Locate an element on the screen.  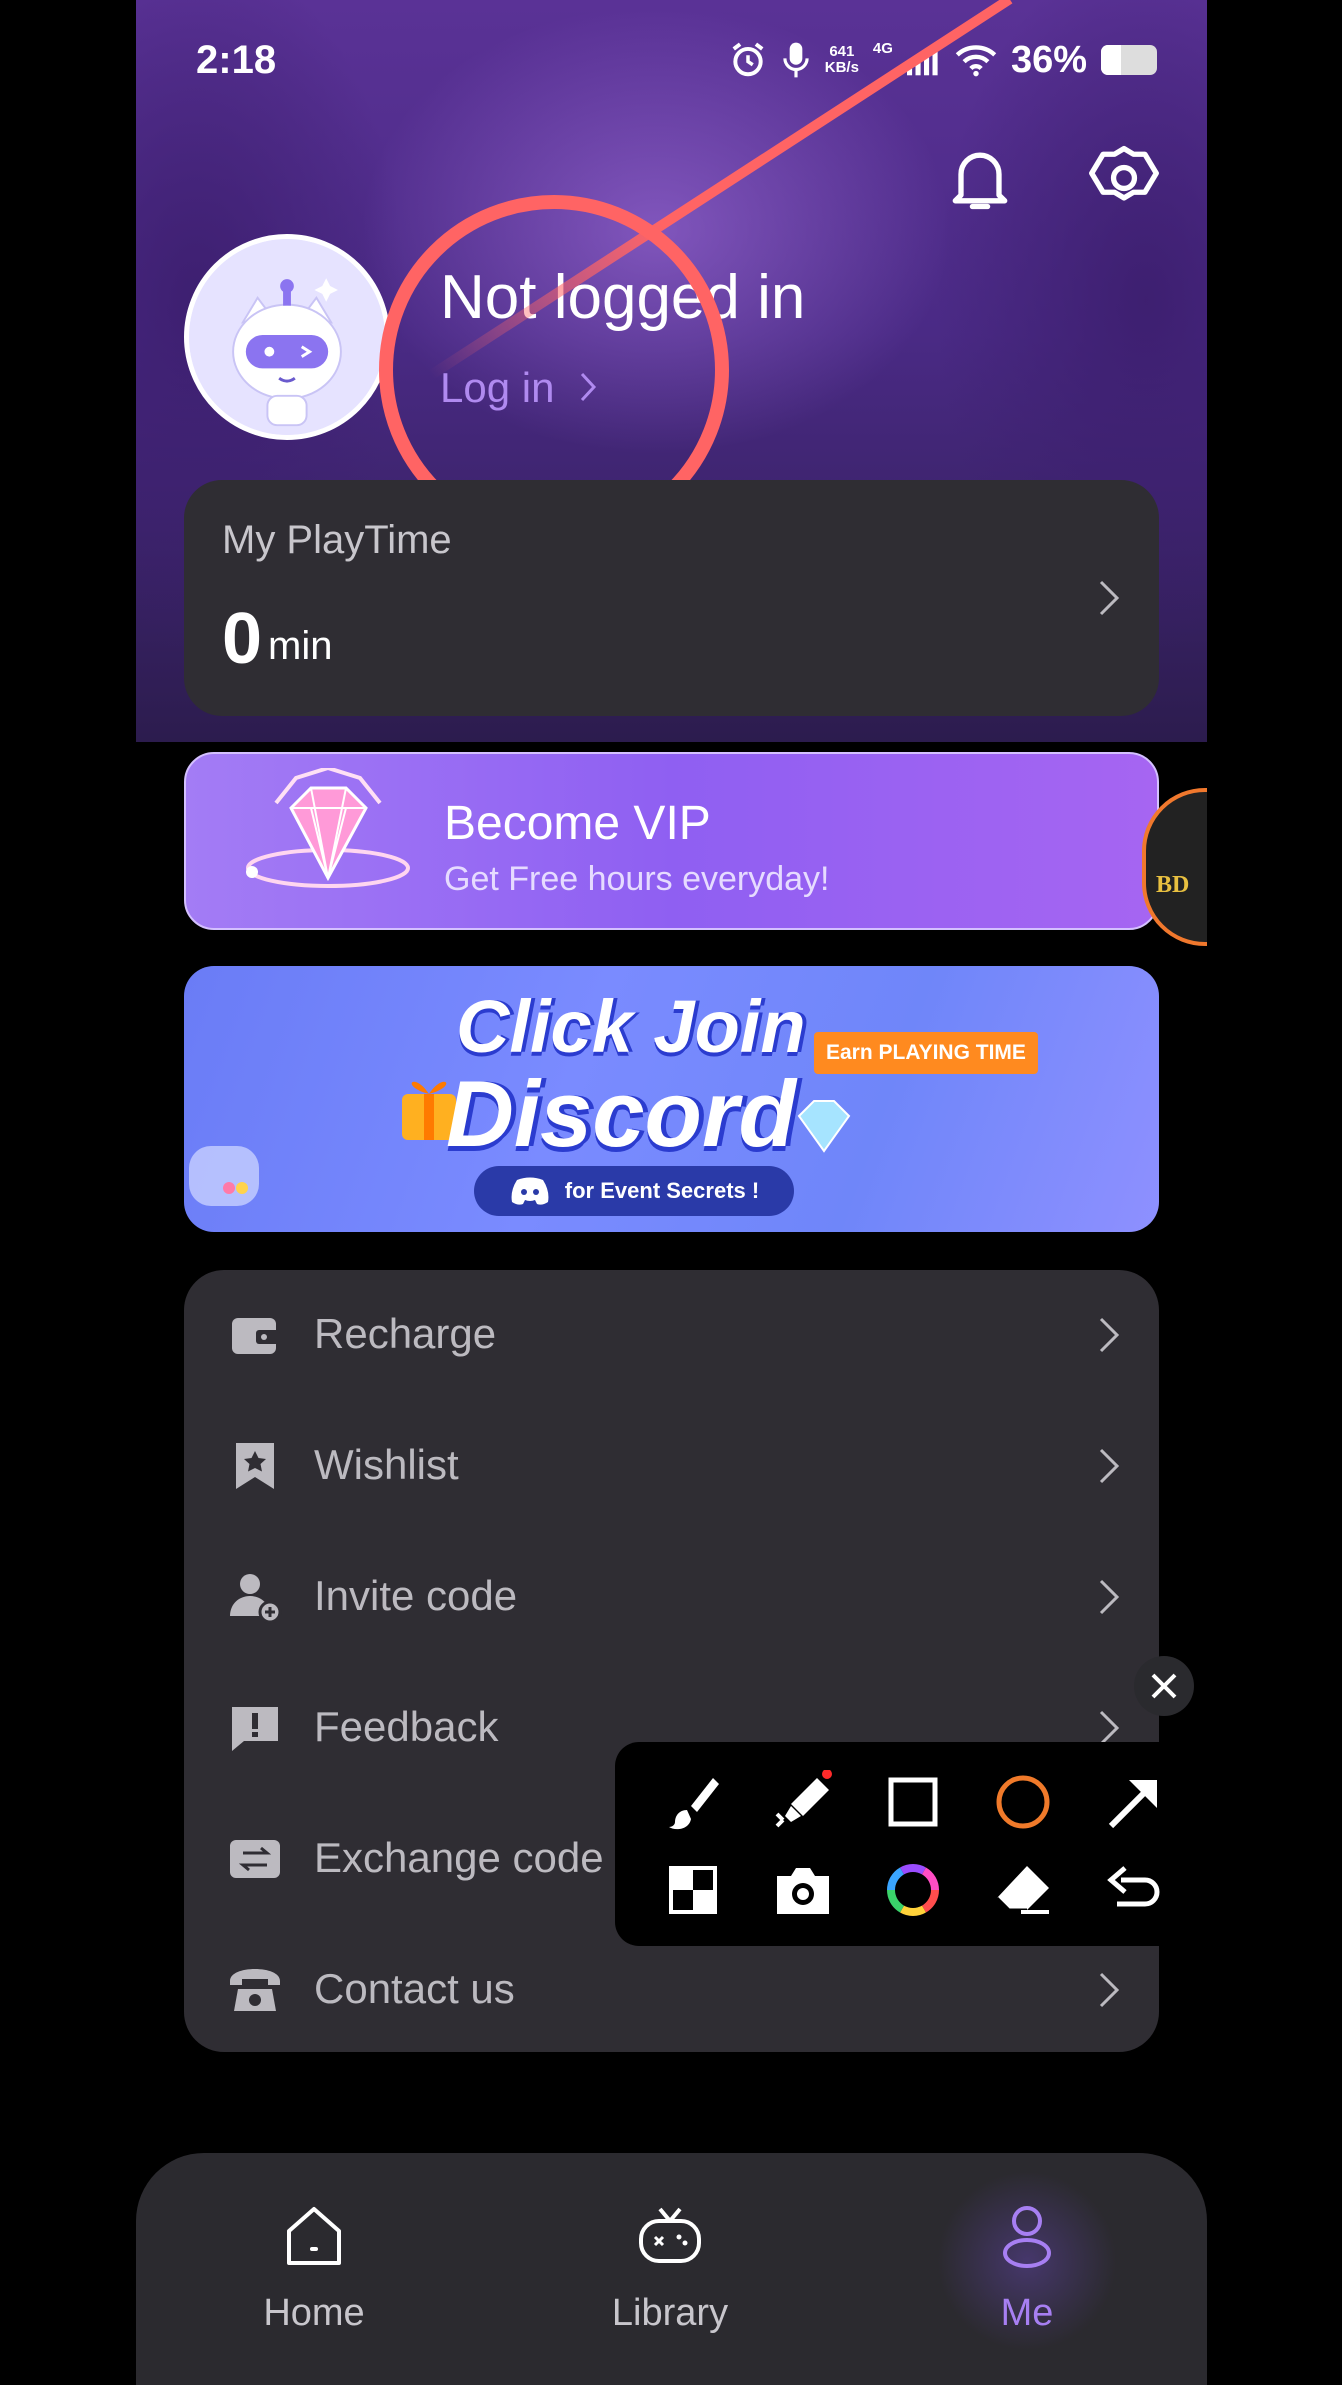
vip-banner: Become VIP Get Free hours everyday! is located at coordinates (671, 841).